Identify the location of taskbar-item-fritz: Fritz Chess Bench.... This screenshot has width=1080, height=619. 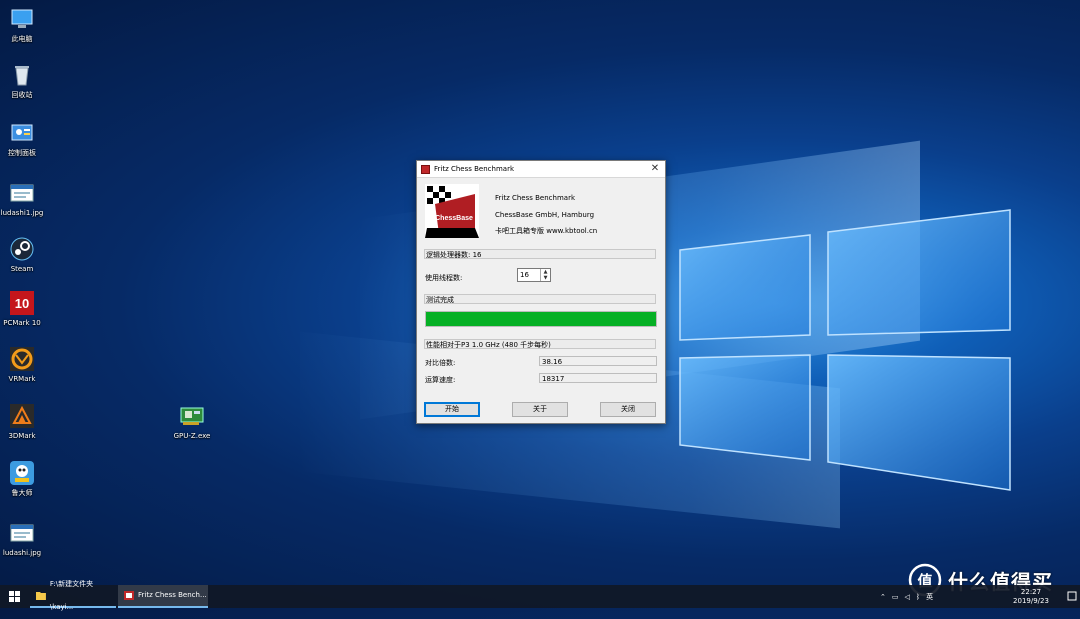
(163, 596).